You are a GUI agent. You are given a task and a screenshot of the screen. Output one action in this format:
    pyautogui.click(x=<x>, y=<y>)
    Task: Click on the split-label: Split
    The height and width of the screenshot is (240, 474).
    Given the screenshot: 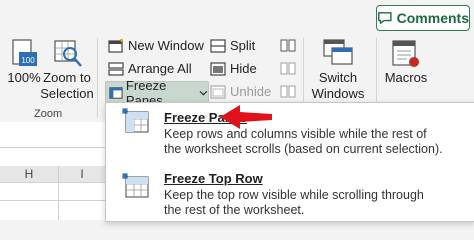 What is the action you would take?
    pyautogui.click(x=243, y=45)
    